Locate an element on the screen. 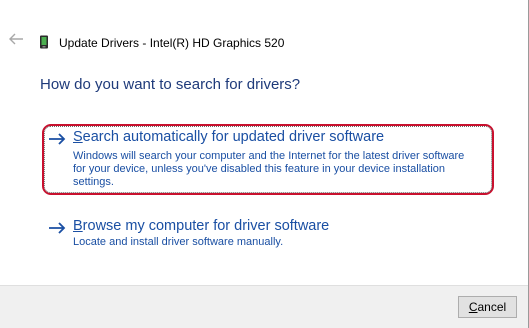  option-title: Browse my computer for driver software is located at coordinates (201, 226).